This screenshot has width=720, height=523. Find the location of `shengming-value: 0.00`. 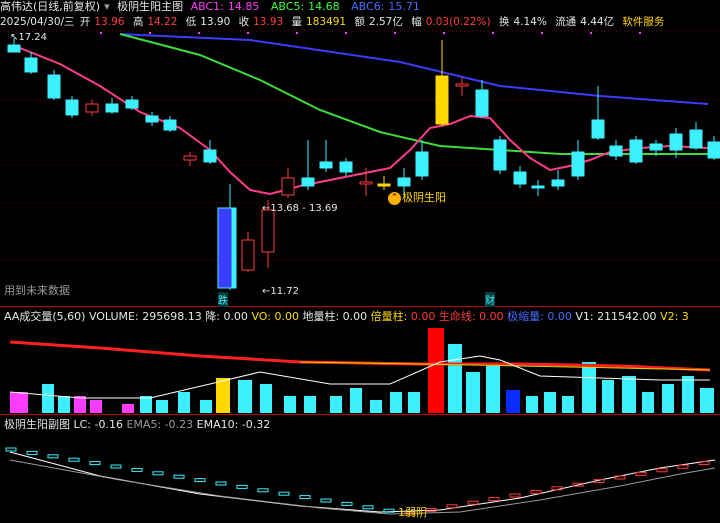

shengming-value: 0.00 is located at coordinates (491, 316).